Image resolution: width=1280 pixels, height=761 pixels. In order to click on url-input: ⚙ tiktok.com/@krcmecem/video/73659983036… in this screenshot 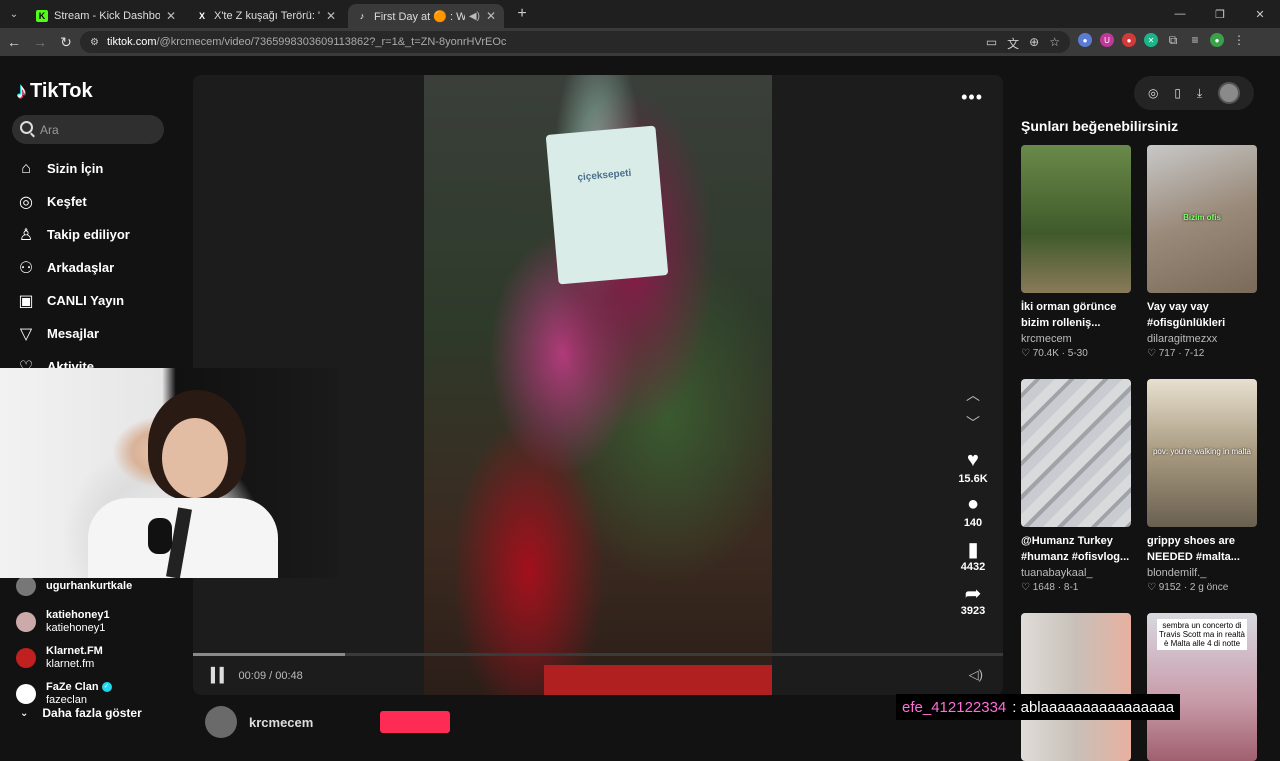, I will do `click(575, 42)`.